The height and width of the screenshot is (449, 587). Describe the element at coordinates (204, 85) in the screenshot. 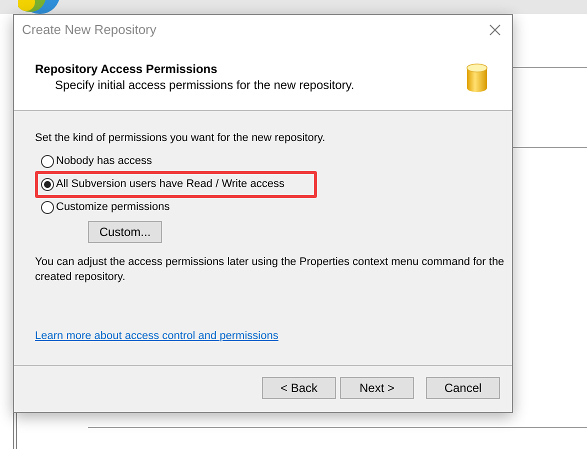

I see `header-subtitle: Specify initial access permissions for the new repository.` at that location.